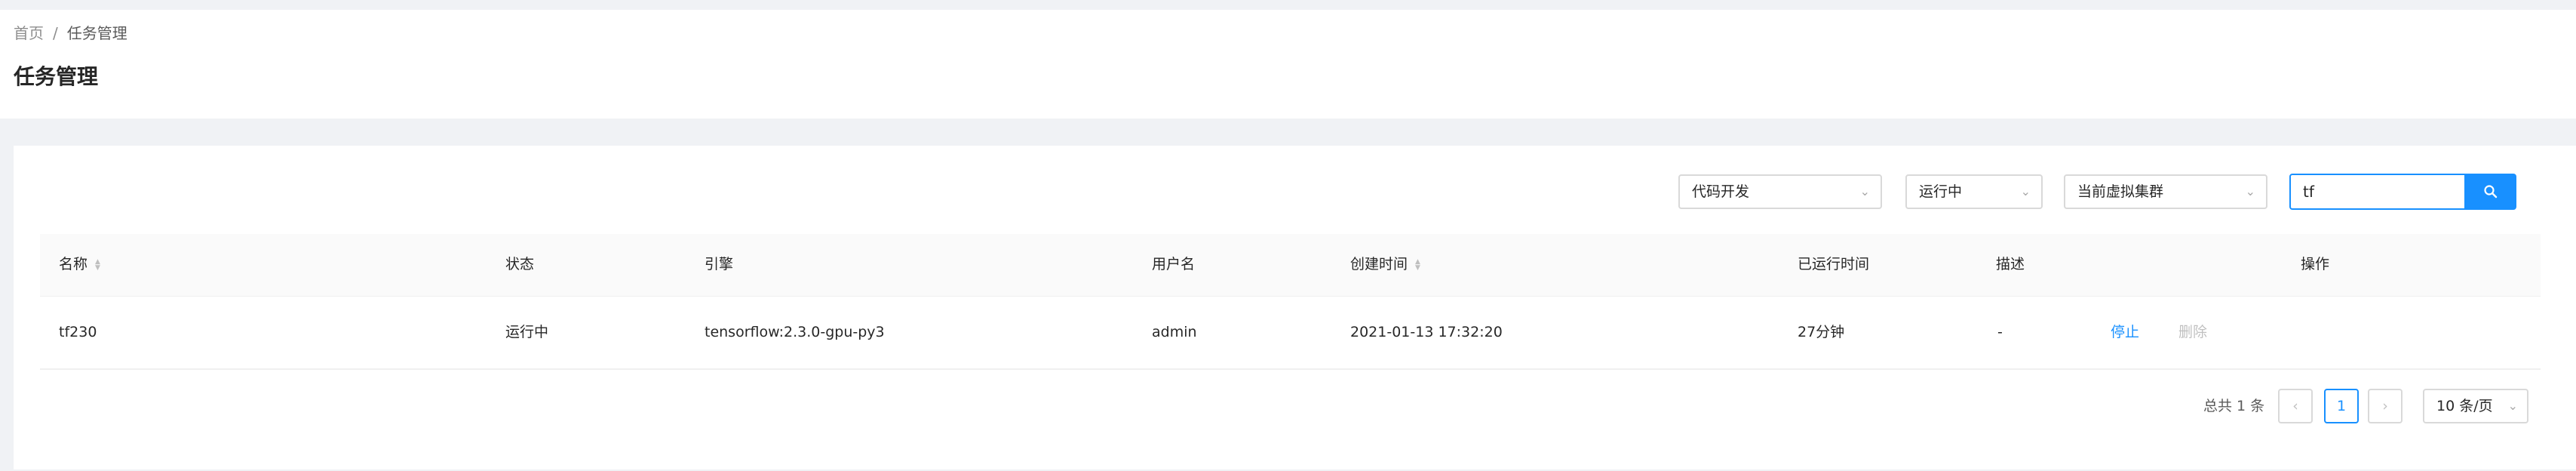  I want to click on search-button, so click(2490, 192).